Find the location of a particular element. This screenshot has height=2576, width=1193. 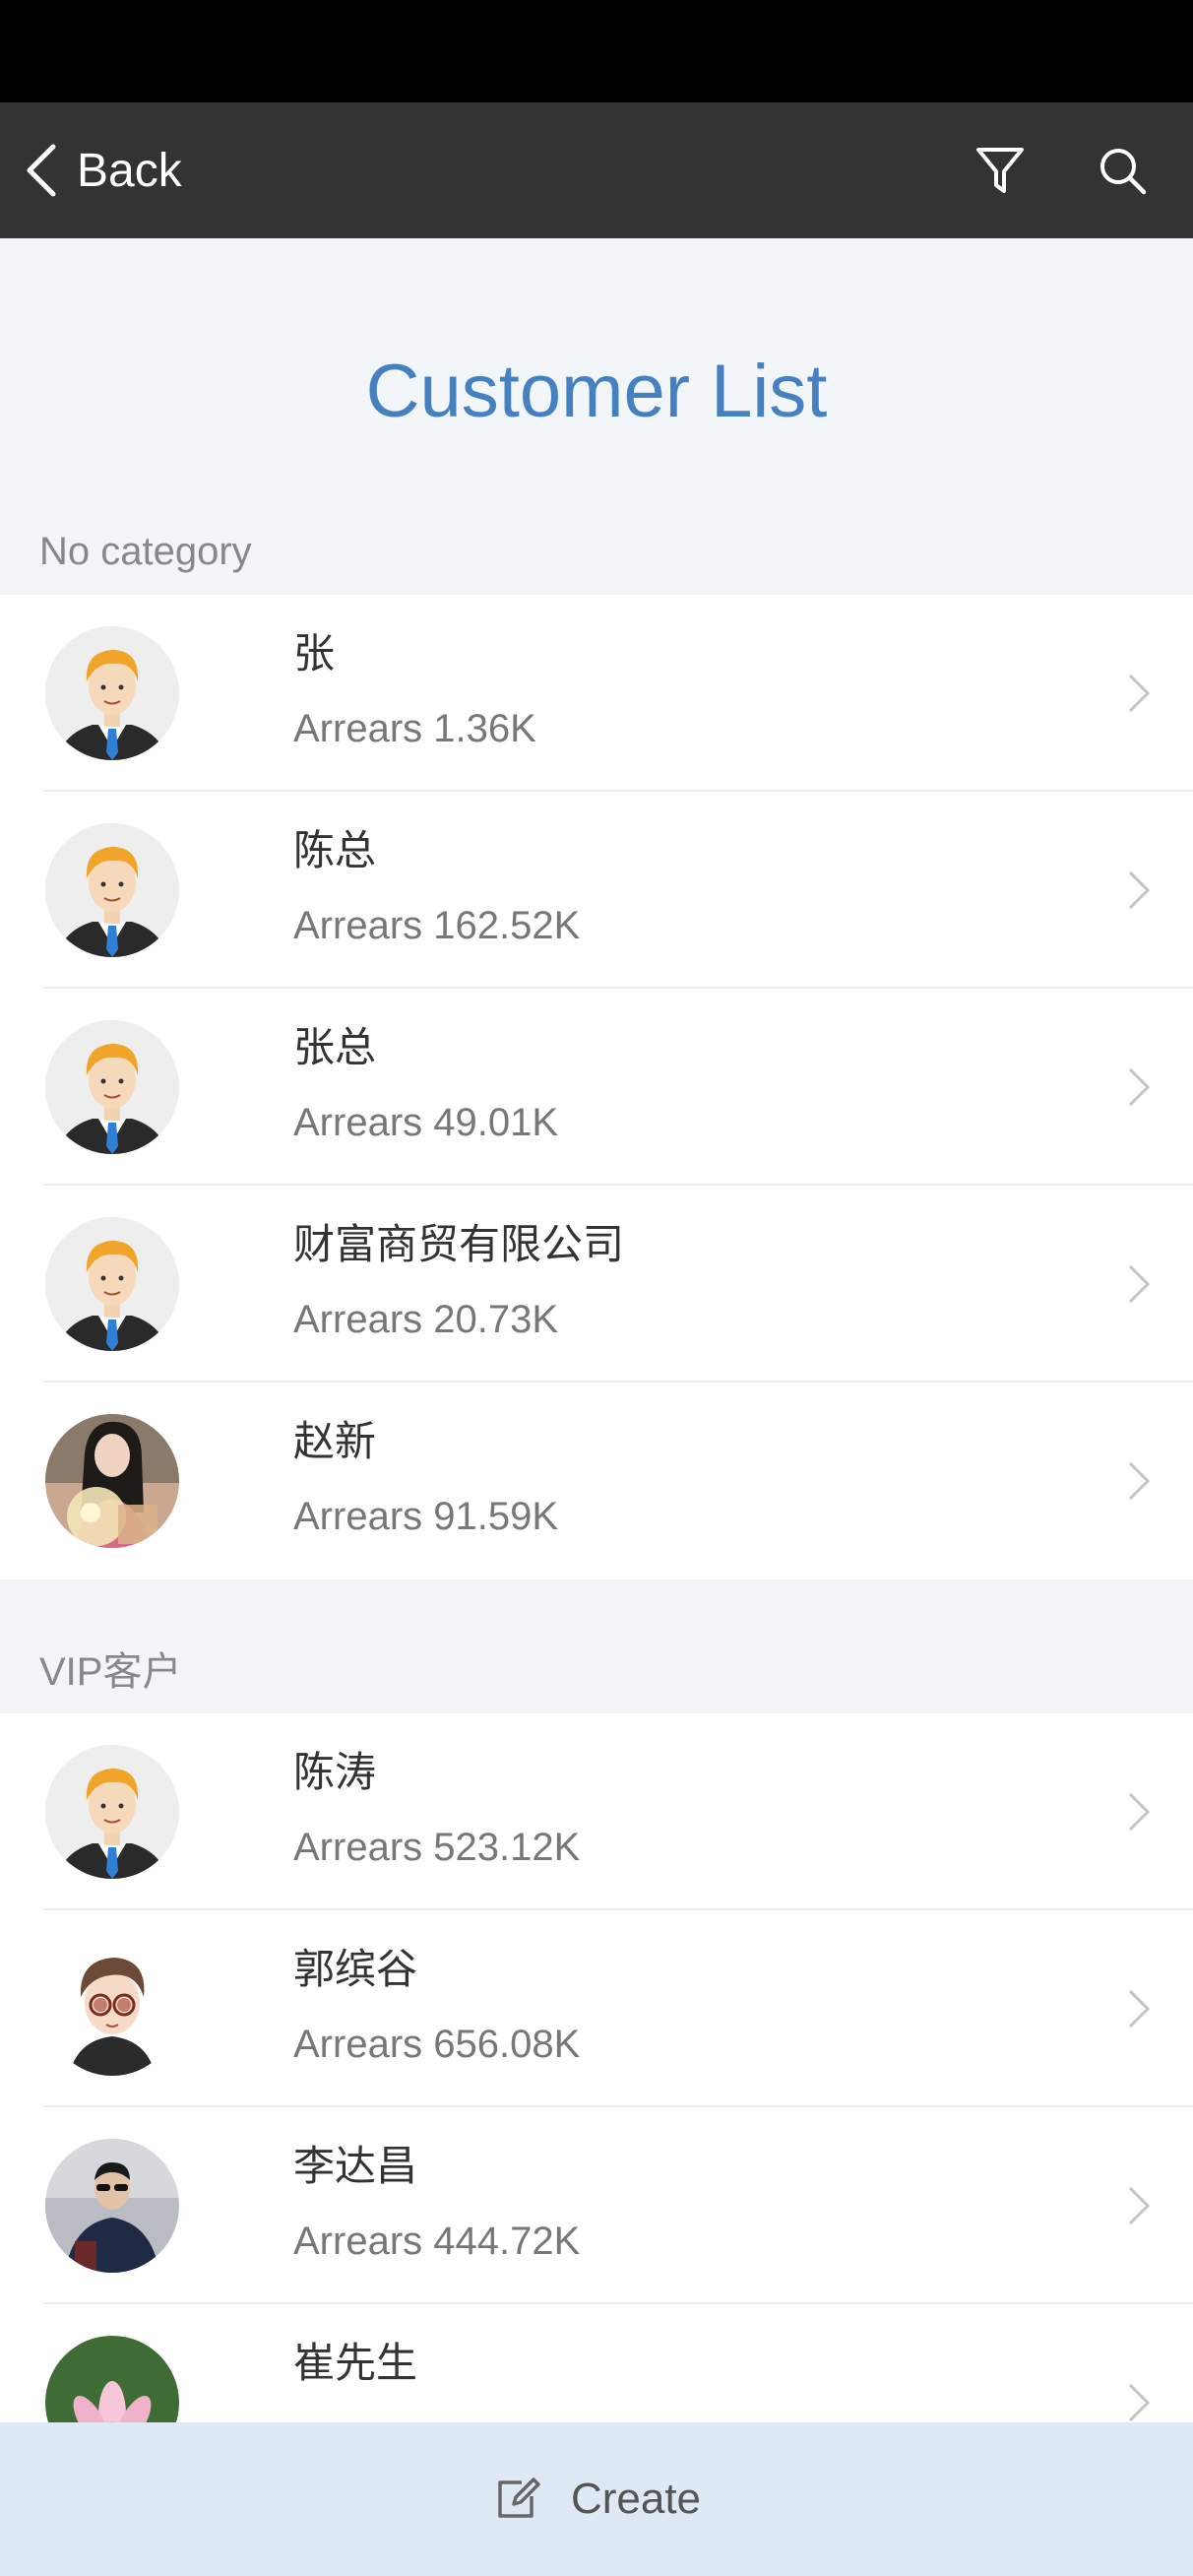

search-button is located at coordinates (1122, 170).